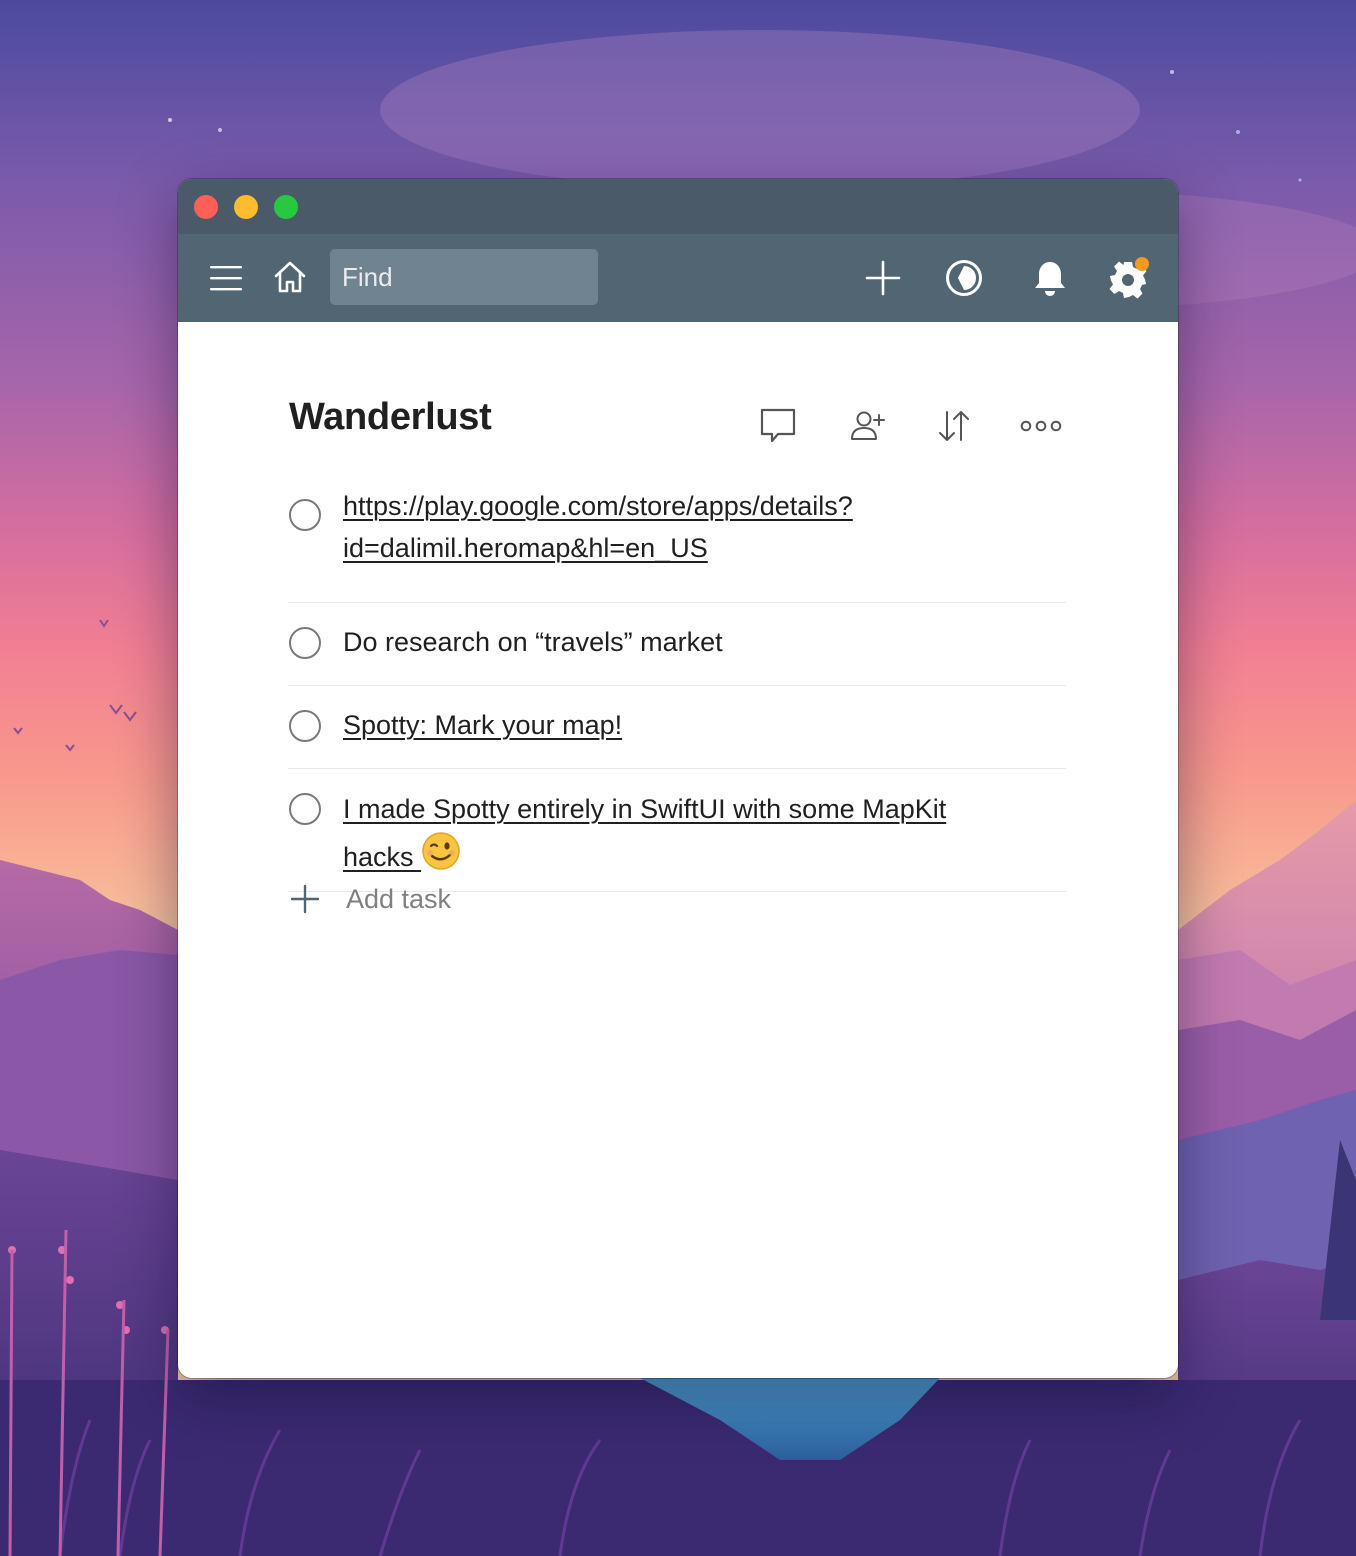 This screenshot has height=1556, width=1356. What do you see at coordinates (442, 859) in the screenshot?
I see `winking-face-emoji` at bounding box center [442, 859].